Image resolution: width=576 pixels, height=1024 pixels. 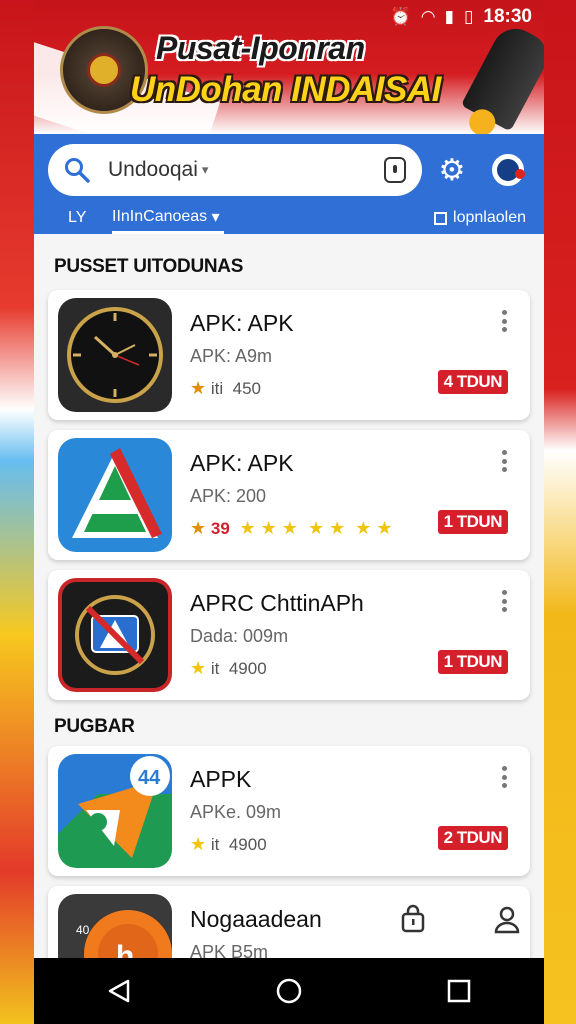 What do you see at coordinates (115, 811) in the screenshot?
I see `arrow-icon: 44` at bounding box center [115, 811].